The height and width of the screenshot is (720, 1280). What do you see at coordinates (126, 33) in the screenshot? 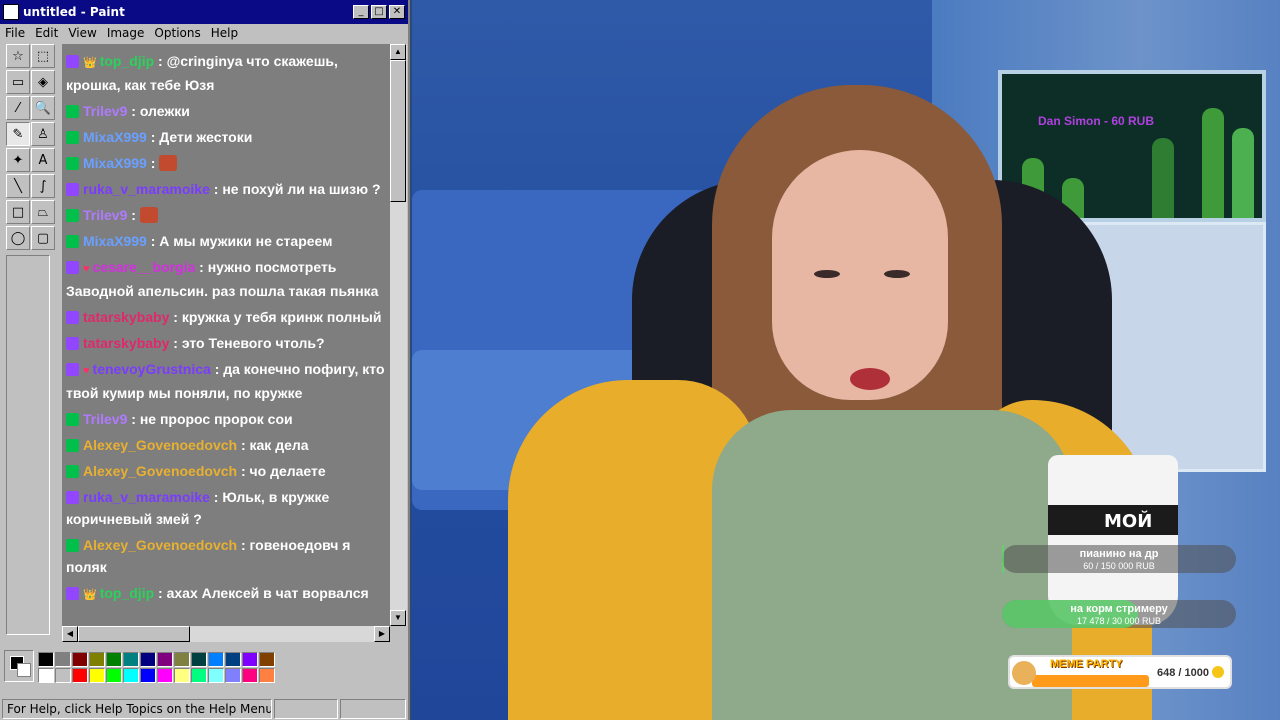
I see `menu-image: Image` at bounding box center [126, 33].